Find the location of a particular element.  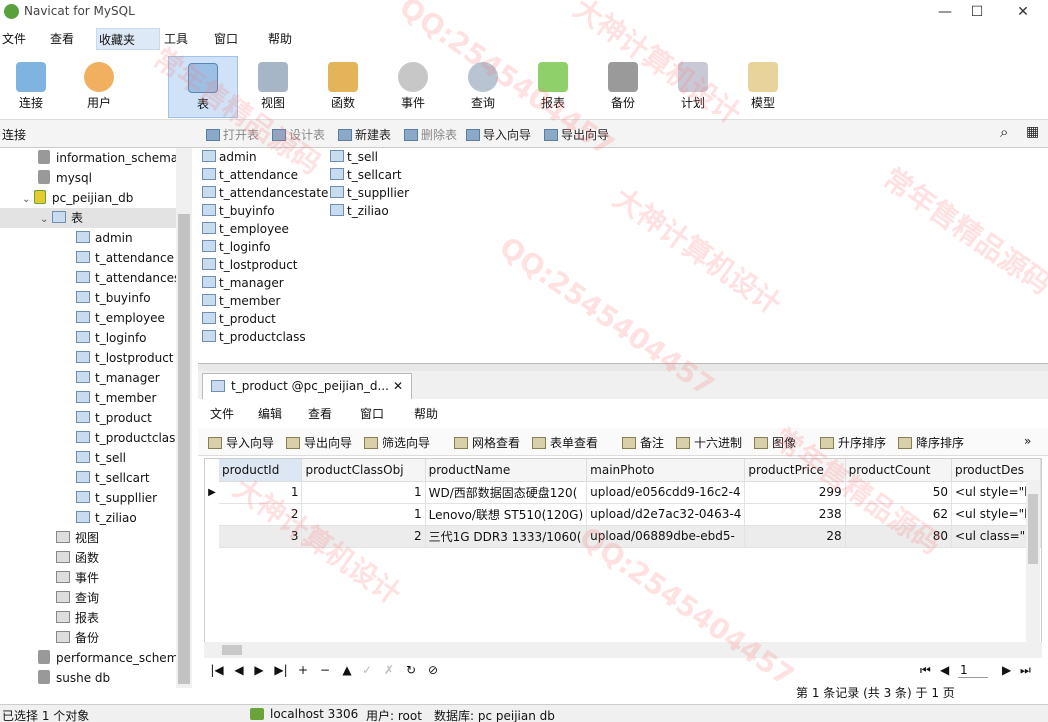

table-cell: upload/06889dbe-ebd5- is located at coordinates (666, 536).